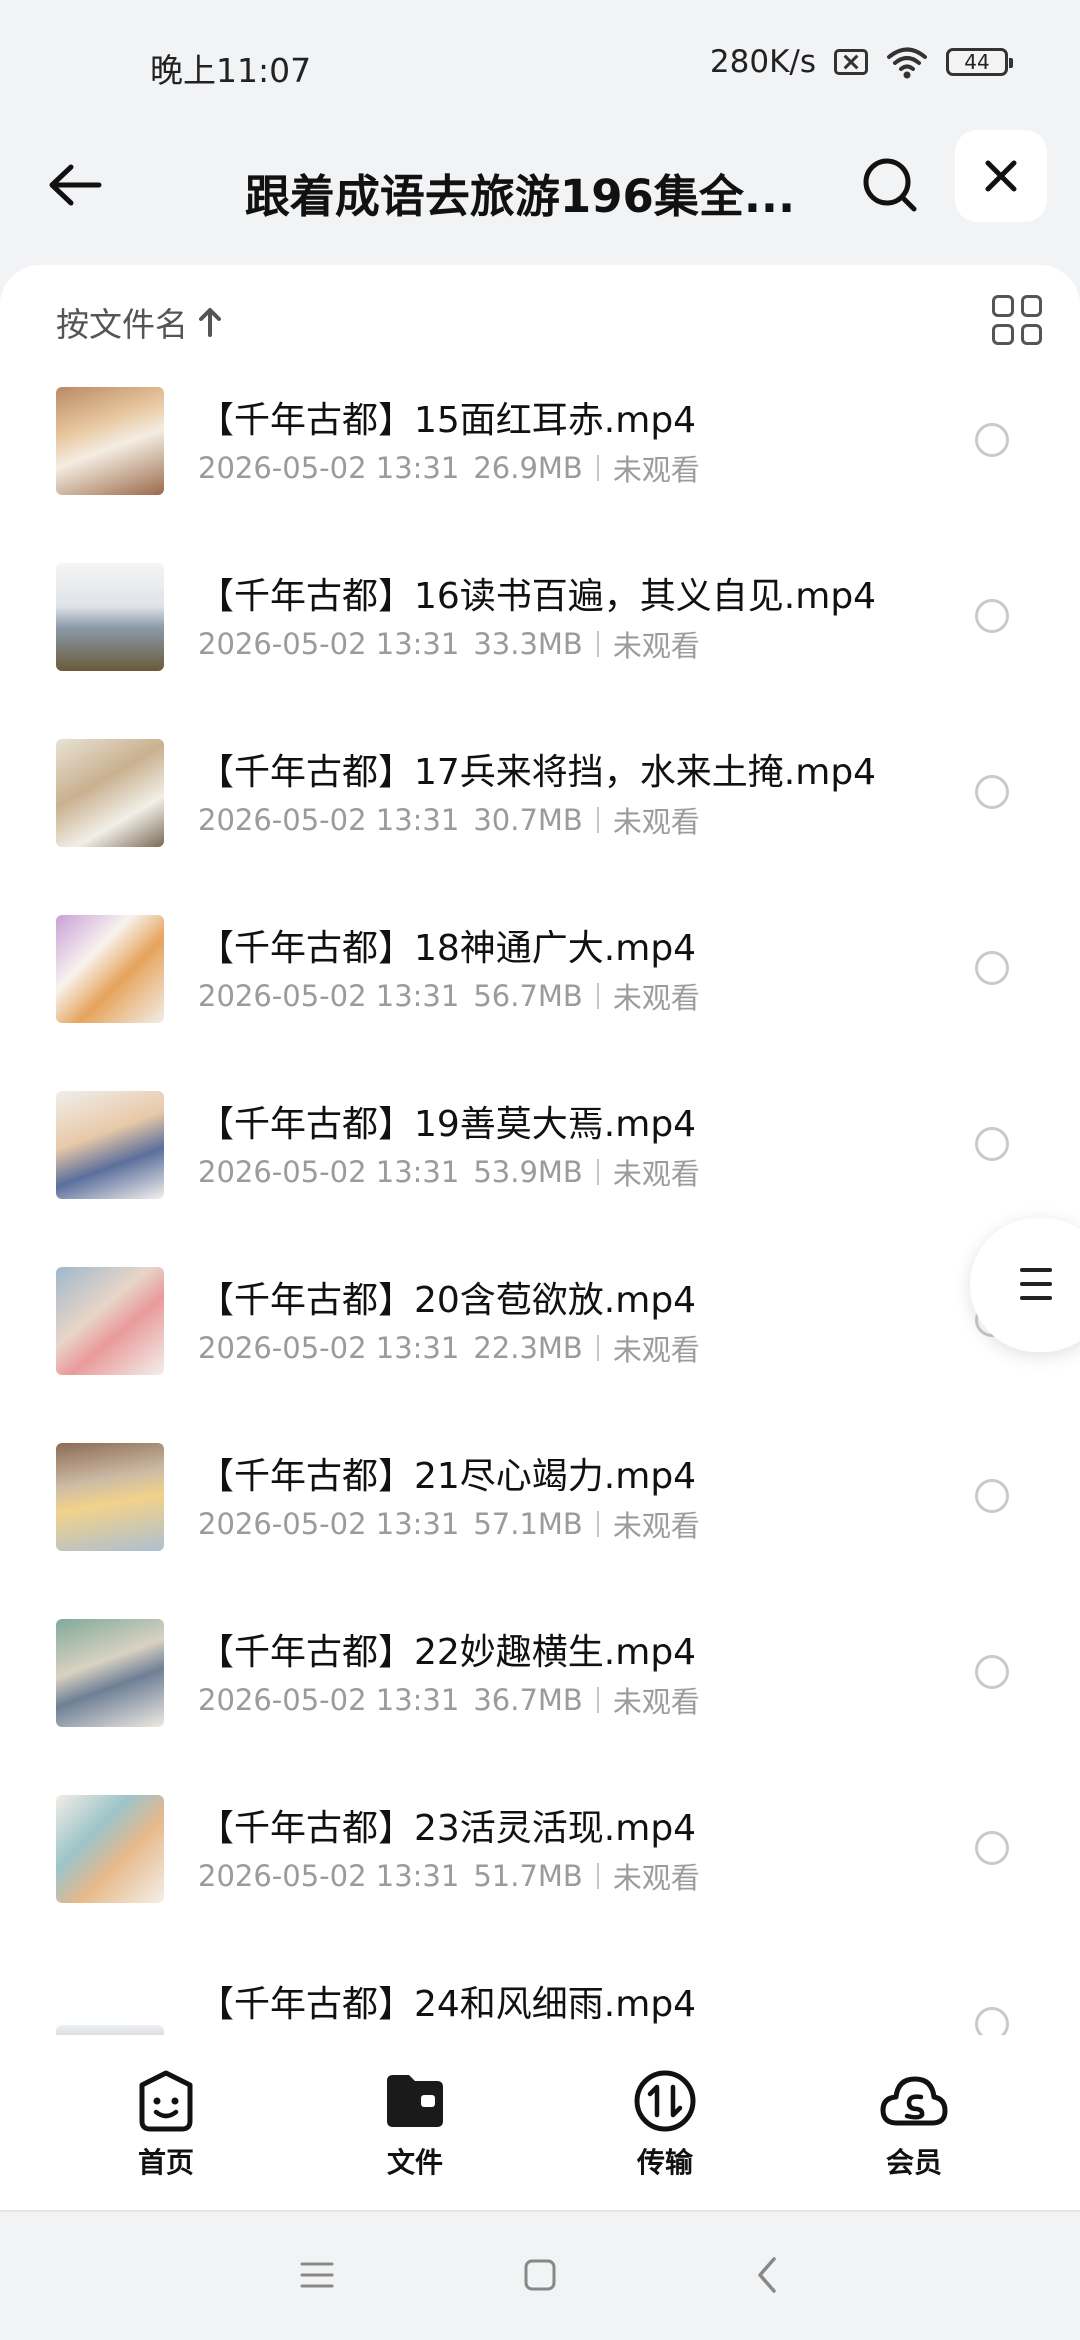 The width and height of the screenshot is (1080, 2340). Describe the element at coordinates (122, 324) in the screenshot. I see `sort-label: 按文件名` at that location.